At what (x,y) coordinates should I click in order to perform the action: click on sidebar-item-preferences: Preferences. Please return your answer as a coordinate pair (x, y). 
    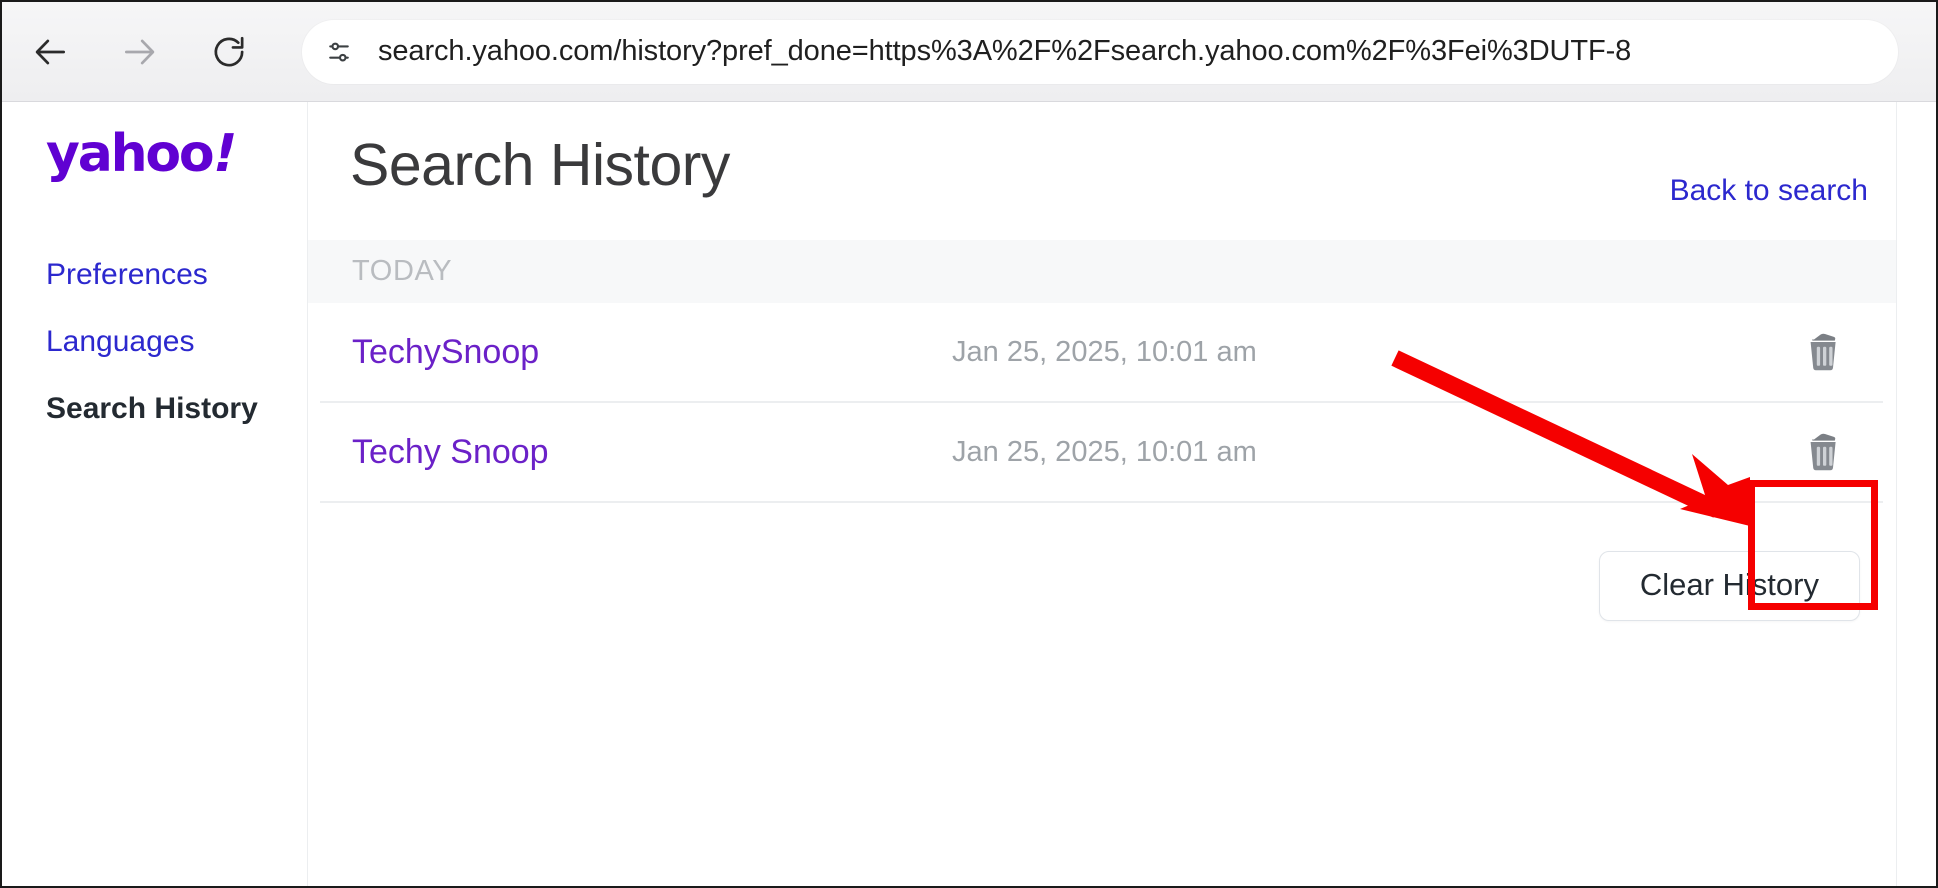
    Looking at the image, I should click on (176, 274).